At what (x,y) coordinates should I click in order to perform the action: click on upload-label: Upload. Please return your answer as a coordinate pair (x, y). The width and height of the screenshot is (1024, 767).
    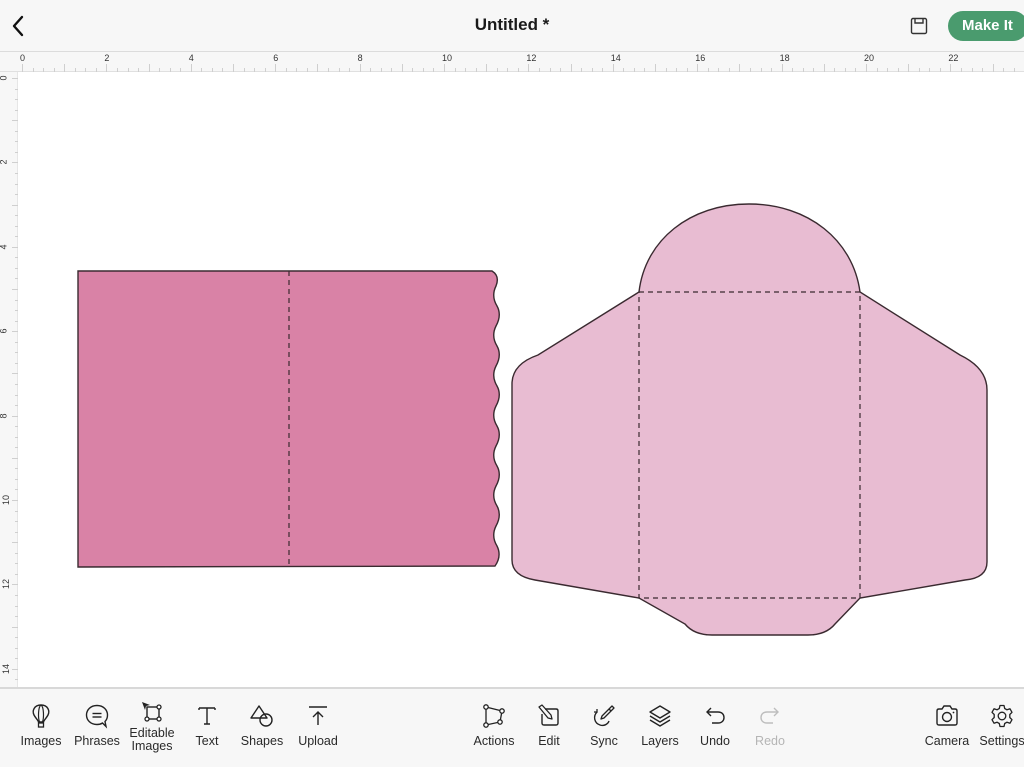
    Looking at the image, I should click on (318, 741).